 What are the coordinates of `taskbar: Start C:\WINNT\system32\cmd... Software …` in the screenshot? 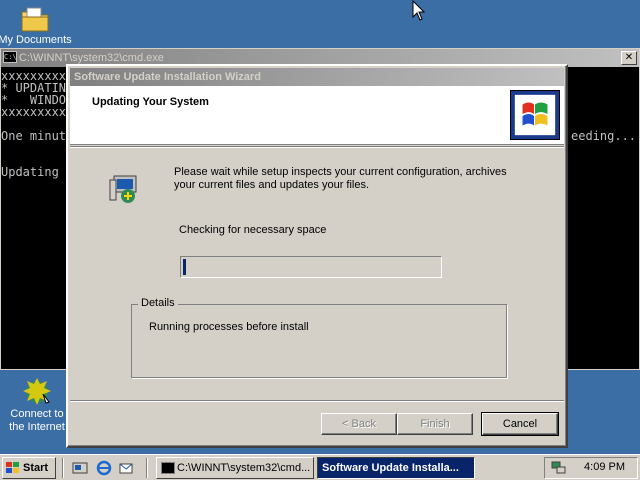 It's located at (320, 467).